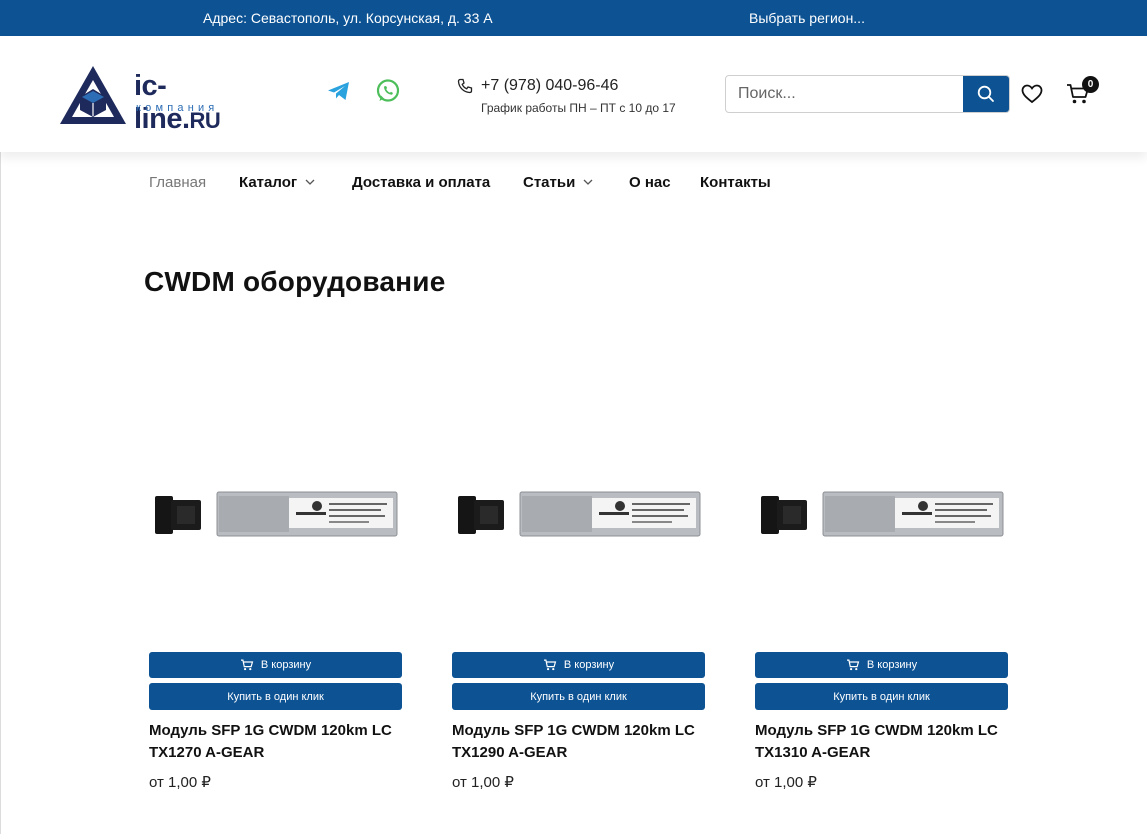 The width and height of the screenshot is (1147, 834). What do you see at coordinates (177, 108) in the screenshot?
I see `logo-subtitle: компания` at bounding box center [177, 108].